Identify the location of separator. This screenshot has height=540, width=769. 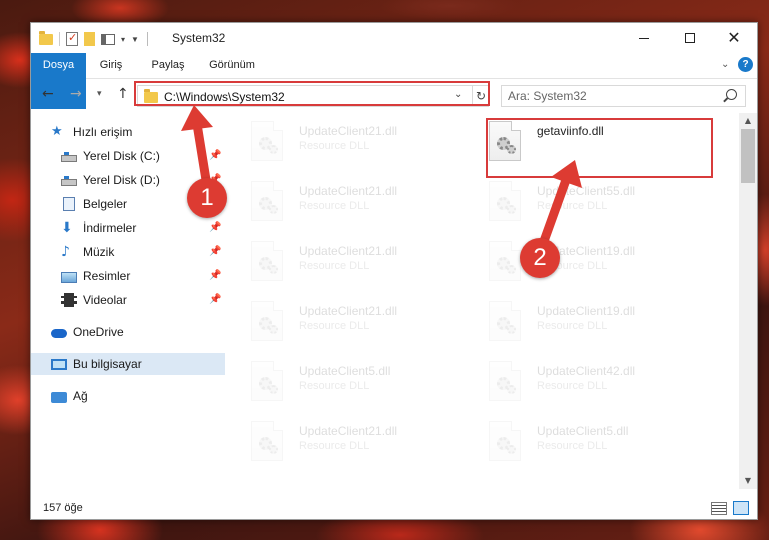
(59, 39).